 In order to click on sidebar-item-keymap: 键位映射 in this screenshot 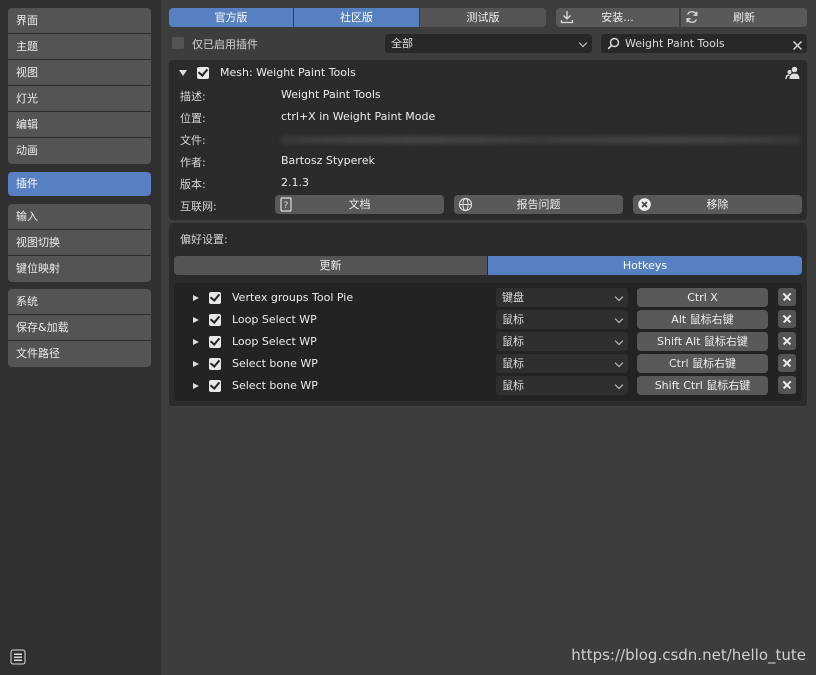, I will do `click(79, 269)`.